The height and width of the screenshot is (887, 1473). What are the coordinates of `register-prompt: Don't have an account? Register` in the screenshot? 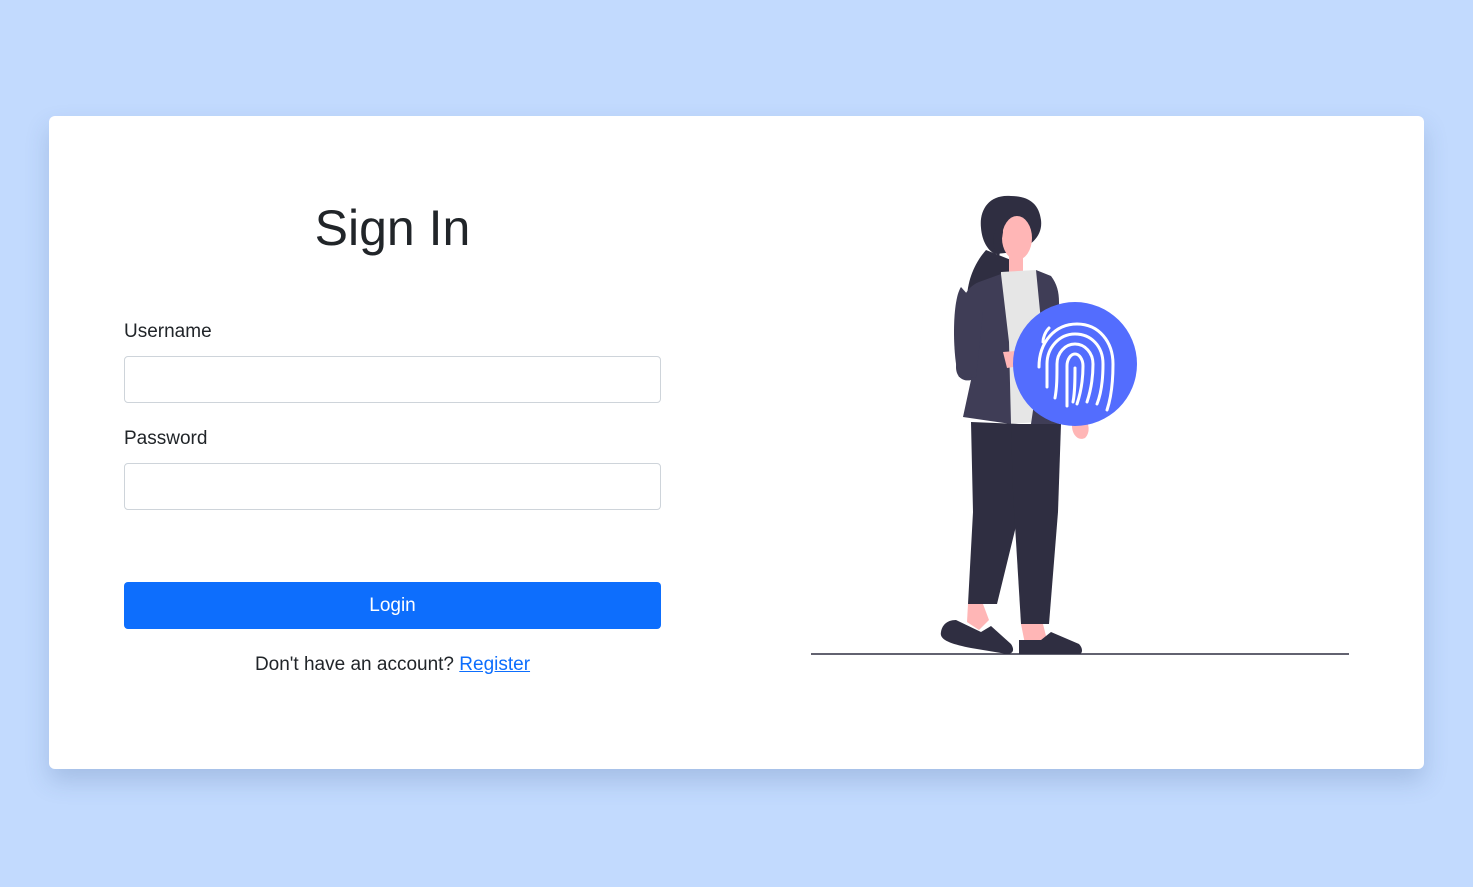 It's located at (392, 665).